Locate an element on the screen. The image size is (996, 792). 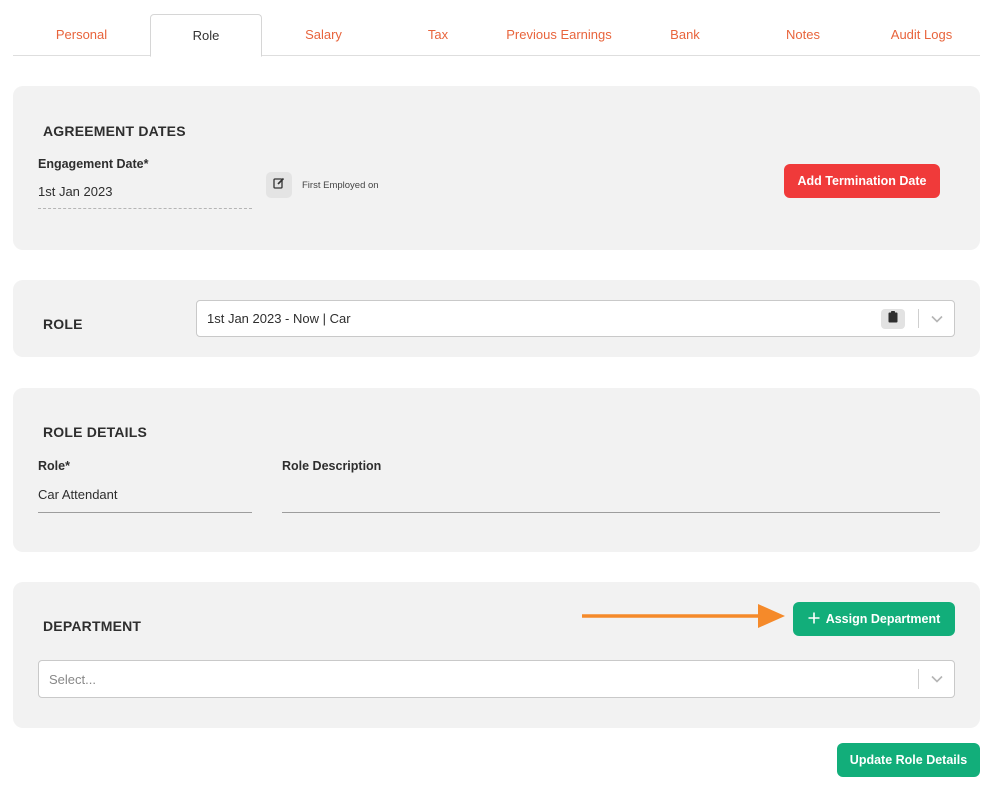
role-card: ROLE 1st Jan 2023 - Now | Car is located at coordinates (496, 318).